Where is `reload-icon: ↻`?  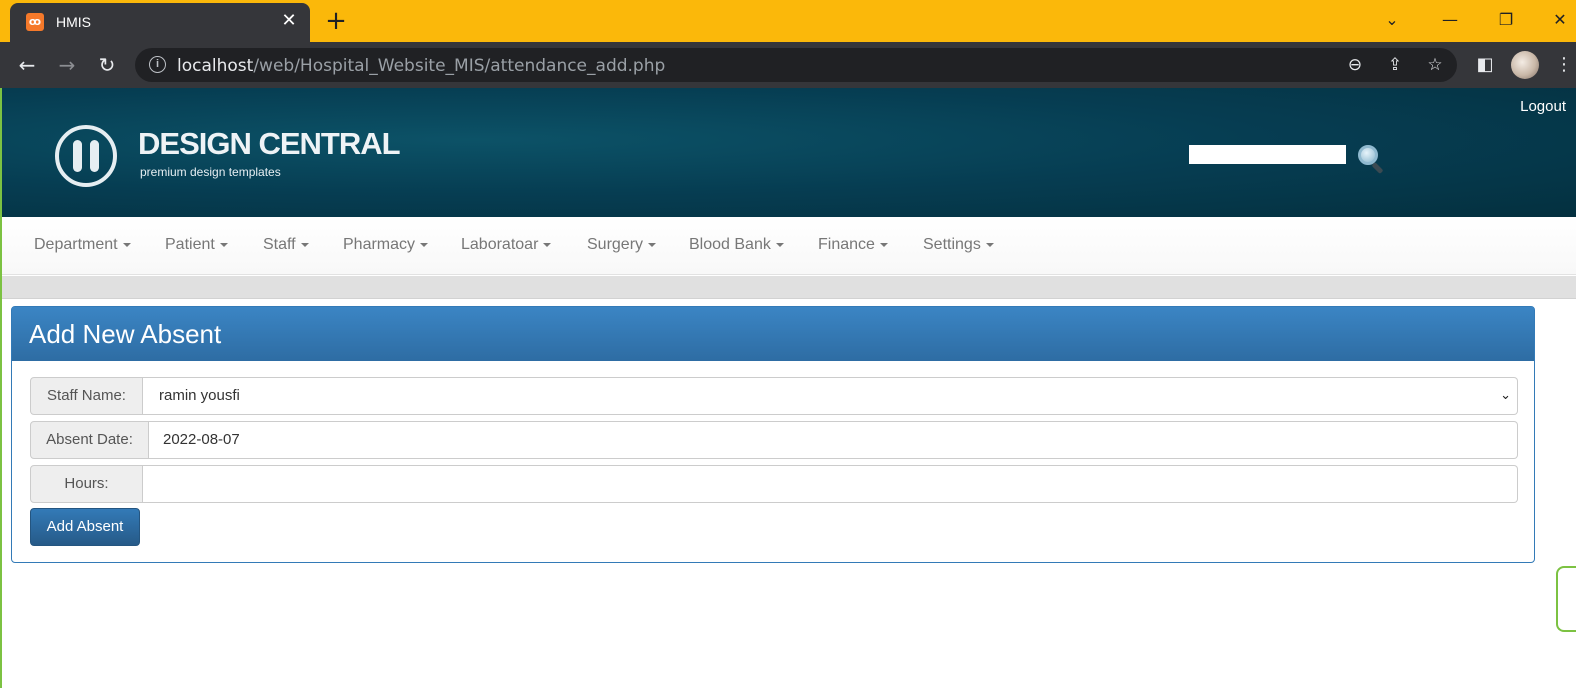 reload-icon: ↻ is located at coordinates (107, 65).